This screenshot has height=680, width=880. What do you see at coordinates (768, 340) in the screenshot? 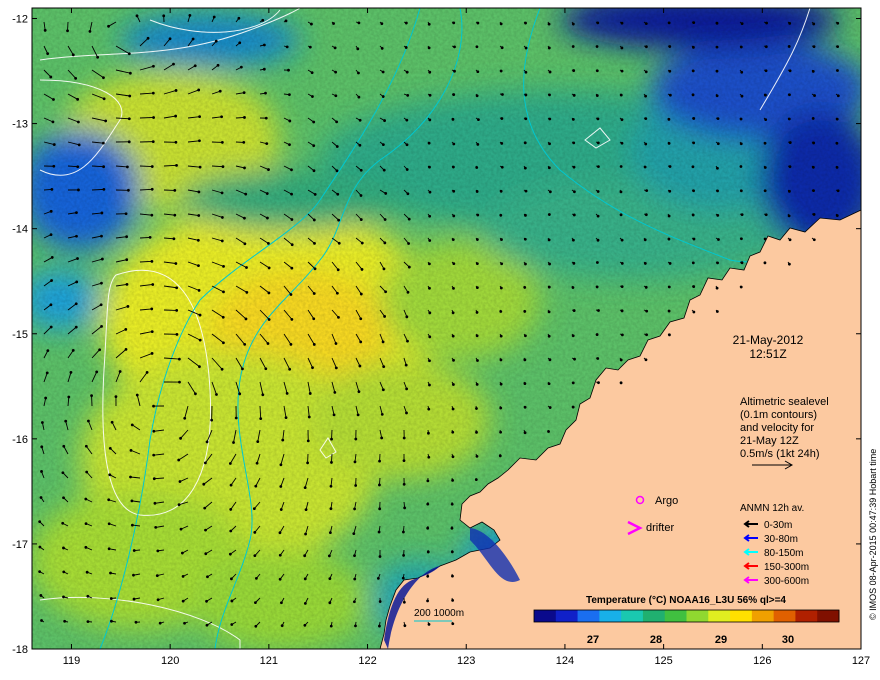
I see `date-label: 21-May-2012` at bounding box center [768, 340].